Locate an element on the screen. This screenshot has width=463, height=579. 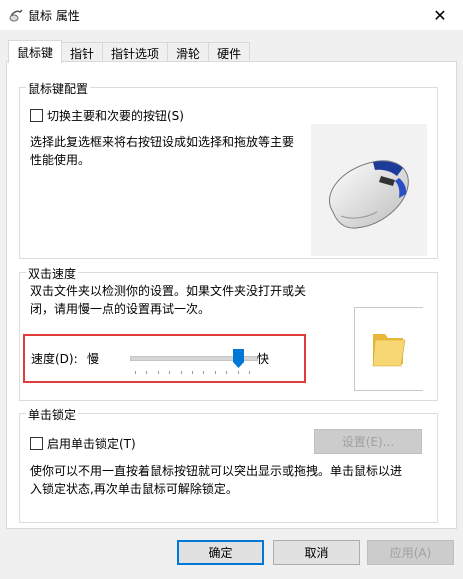
click-lock-label: 启用单击锁定(T) is located at coordinates (91, 443).